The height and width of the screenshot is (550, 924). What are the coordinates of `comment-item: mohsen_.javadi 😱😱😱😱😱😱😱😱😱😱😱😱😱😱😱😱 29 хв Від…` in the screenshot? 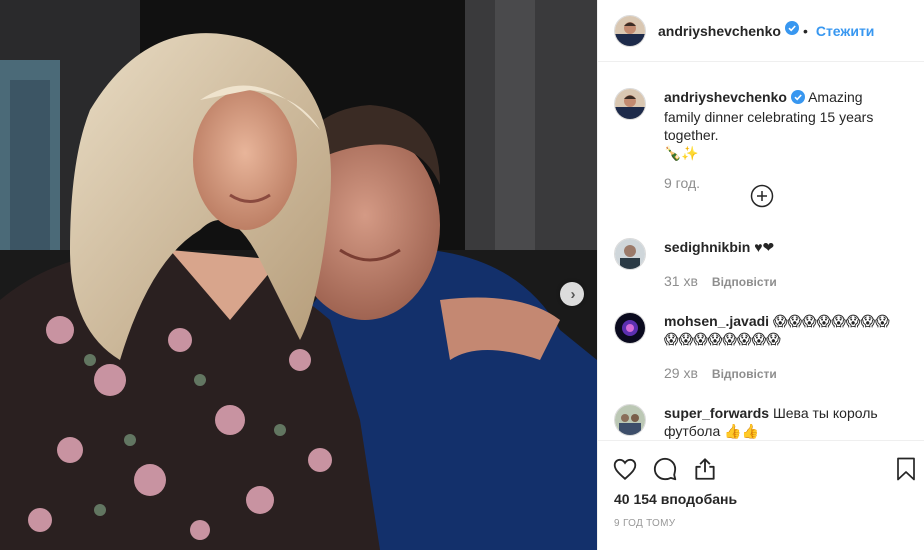 It's located at (763, 347).